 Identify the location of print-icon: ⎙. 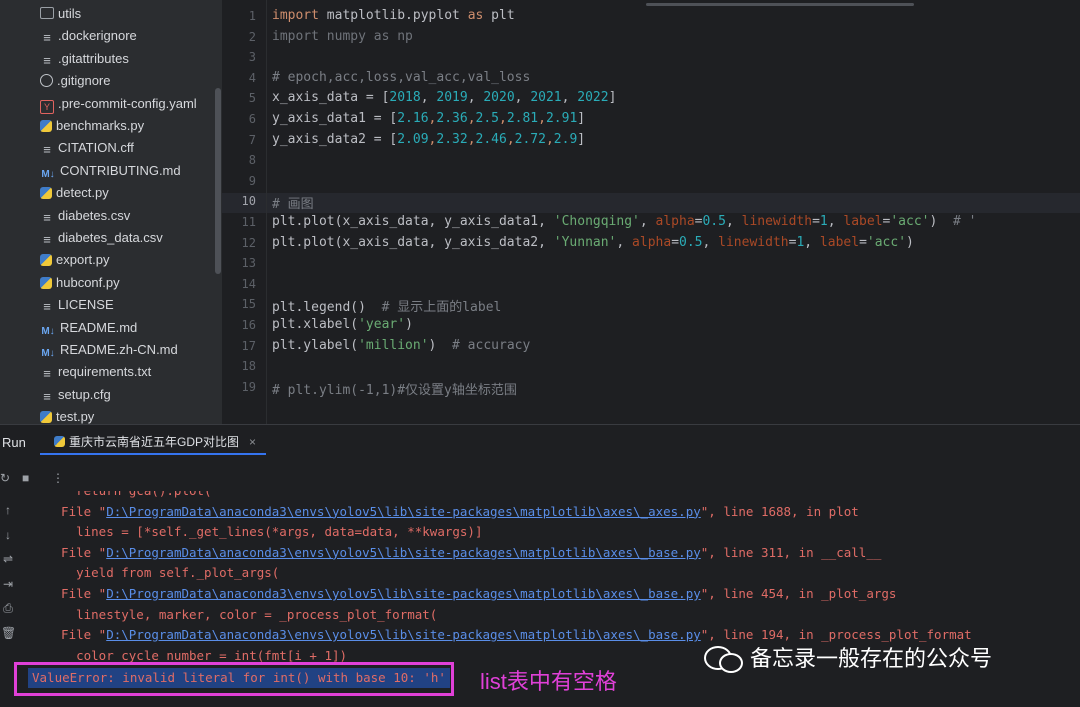
(8, 608).